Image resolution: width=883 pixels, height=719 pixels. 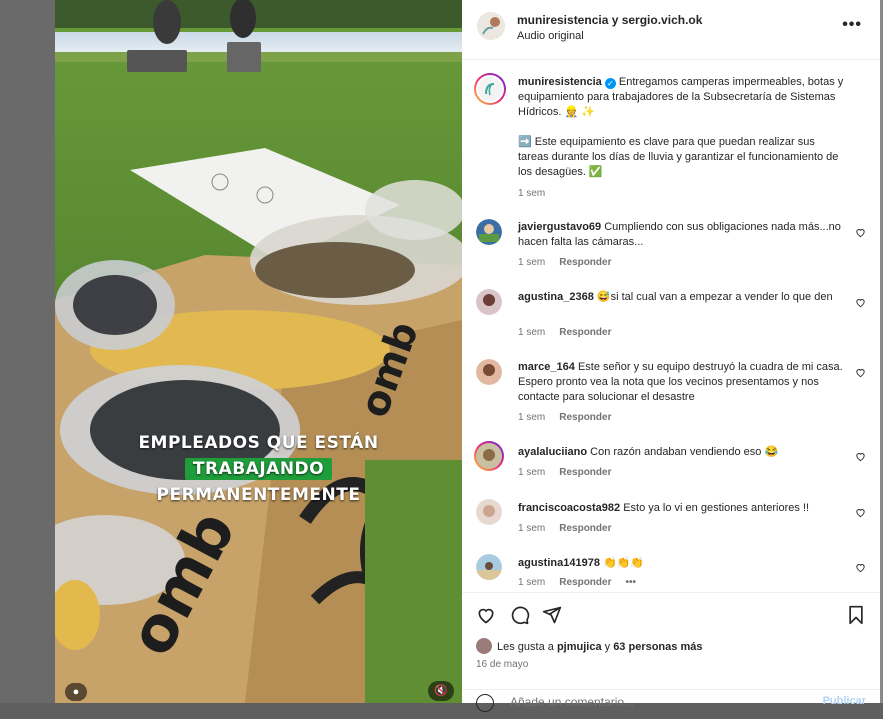 I want to click on comment-body: Esto ya lo vi en gestiones anteriores !!, so click(x=716, y=508).